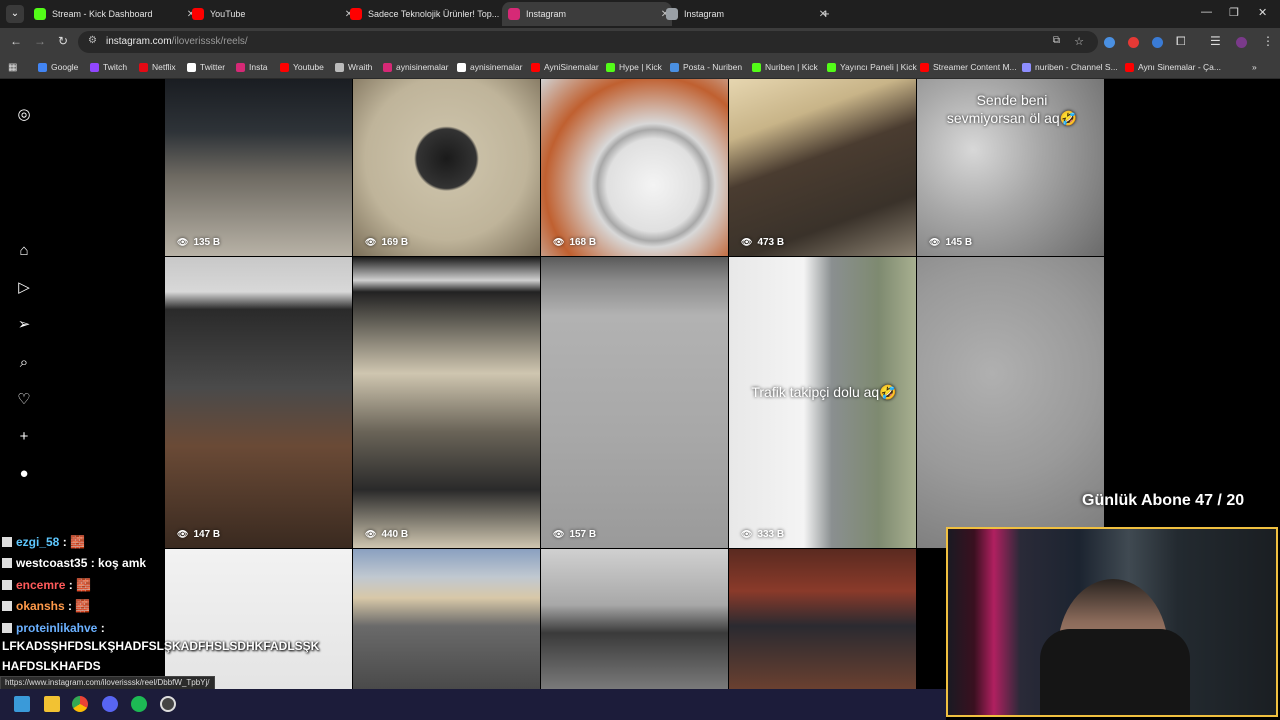 The width and height of the screenshot is (1280, 720). Describe the element at coordinates (1181, 41) in the screenshot. I see `extensions-puzzle-icon: ⧠` at that location.